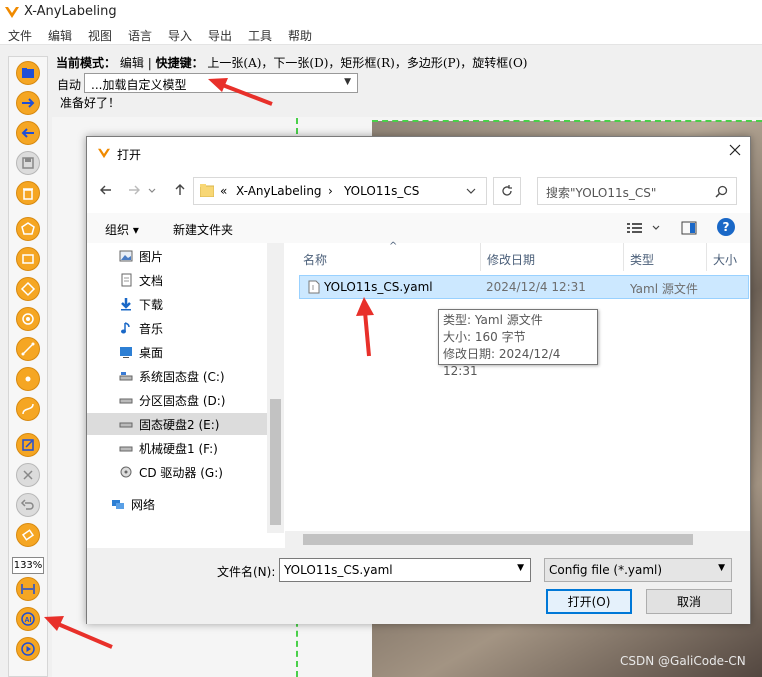 The image size is (762, 677). I want to click on column-header-name: 名称, so click(315, 259).